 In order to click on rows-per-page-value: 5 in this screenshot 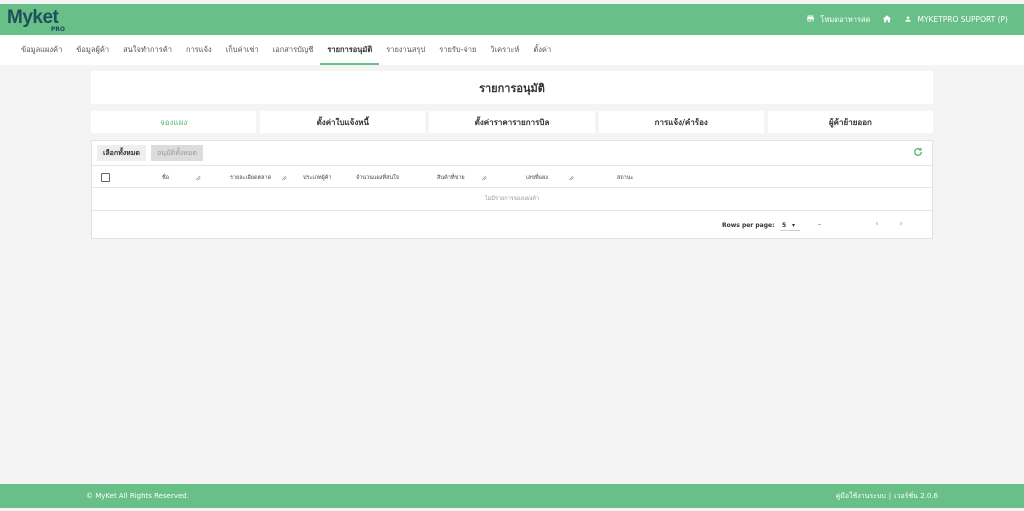, I will do `click(784, 225)`.